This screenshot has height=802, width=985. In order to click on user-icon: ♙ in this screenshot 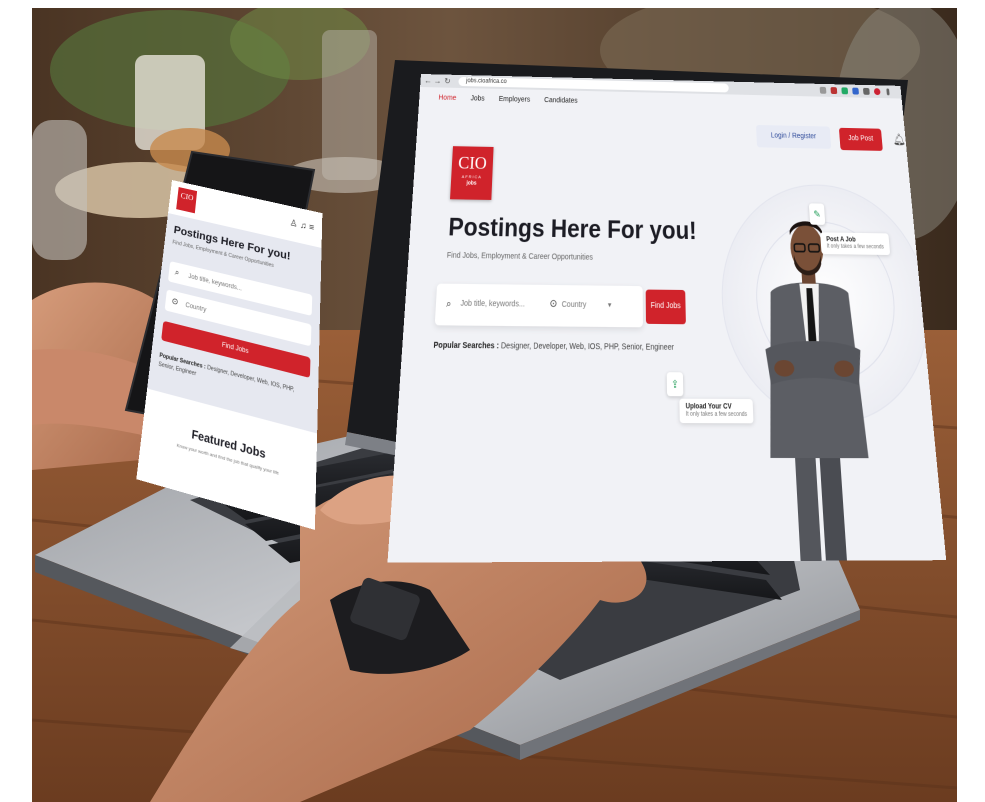, I will do `click(294, 222)`.